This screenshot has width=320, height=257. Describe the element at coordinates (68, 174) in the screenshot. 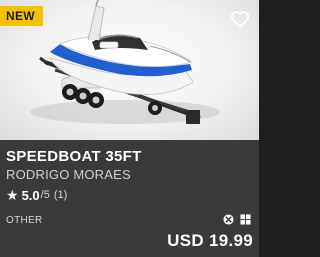

I see `product-author: RODRIGO MORAES` at that location.